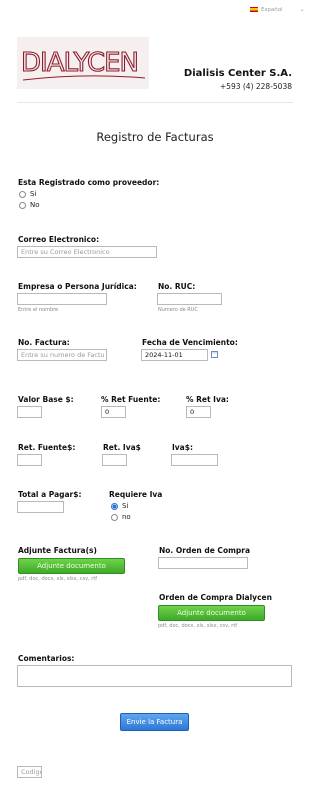  Describe the element at coordinates (198, 626) in the screenshot. I see `po-dialycen-helper: pdf, doc, docx, xls, xlsx, csv, rtf` at that location.